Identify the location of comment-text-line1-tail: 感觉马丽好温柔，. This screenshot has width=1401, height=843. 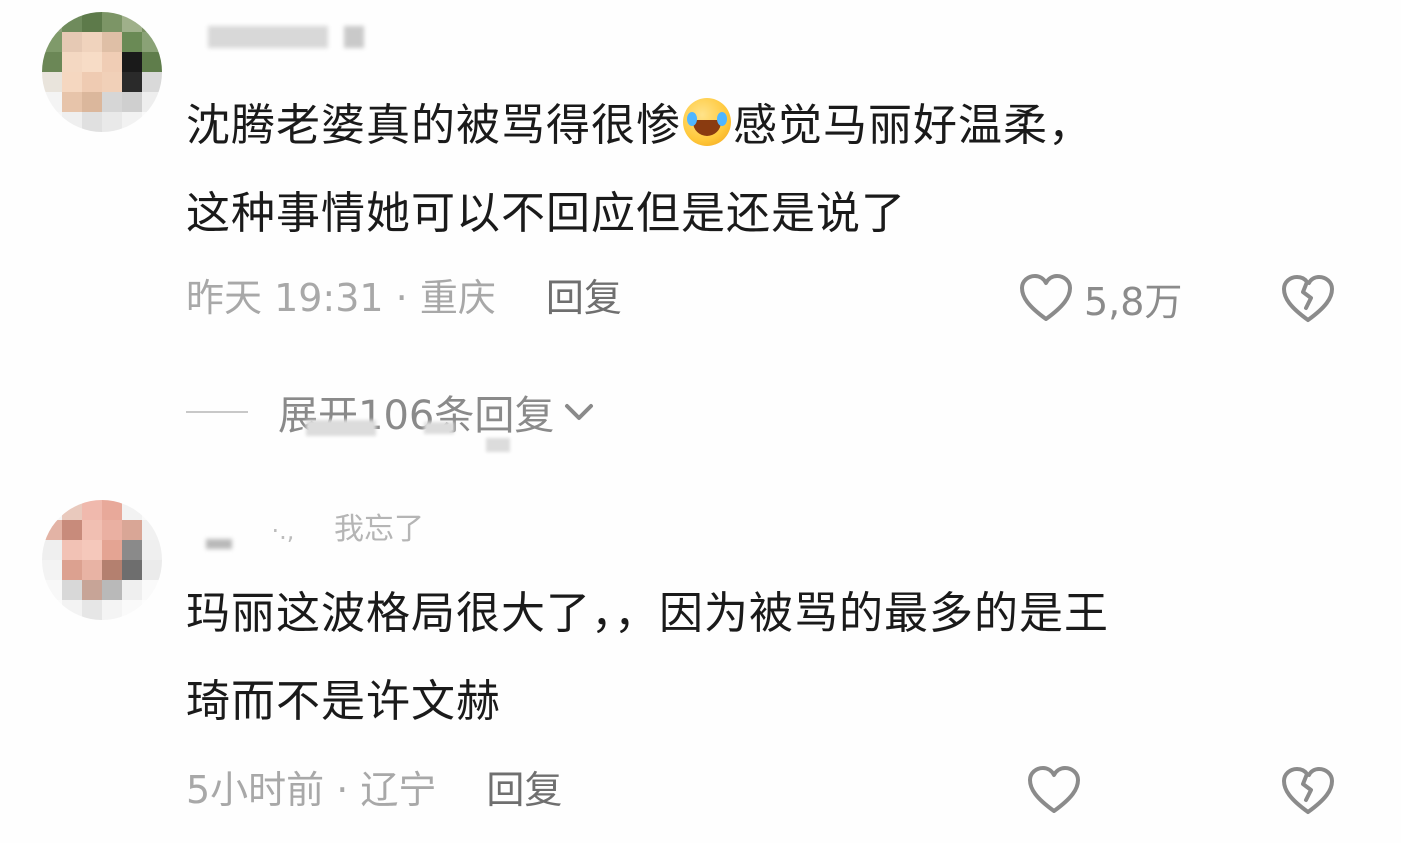
(913, 125).